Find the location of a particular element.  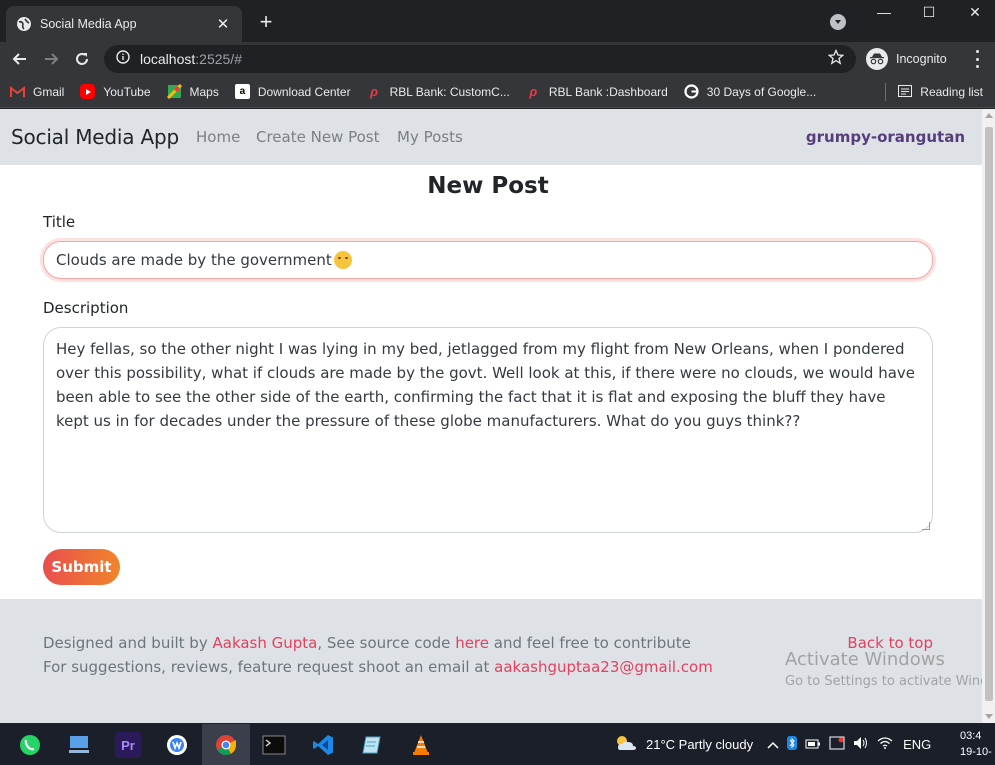

forward-arrow-icon is located at coordinates (51, 59).